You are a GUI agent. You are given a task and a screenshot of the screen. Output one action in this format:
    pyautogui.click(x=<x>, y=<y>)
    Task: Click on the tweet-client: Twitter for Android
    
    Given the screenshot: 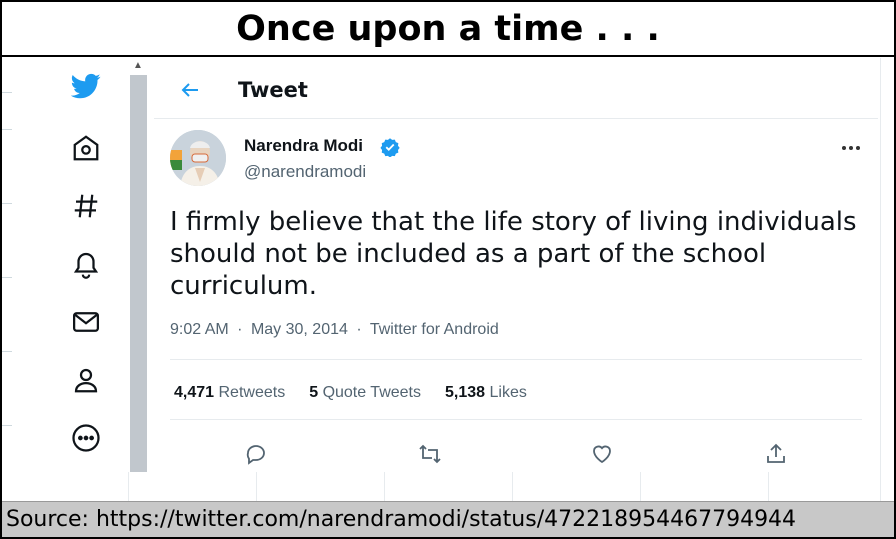 What is the action you would take?
    pyautogui.click(x=434, y=329)
    